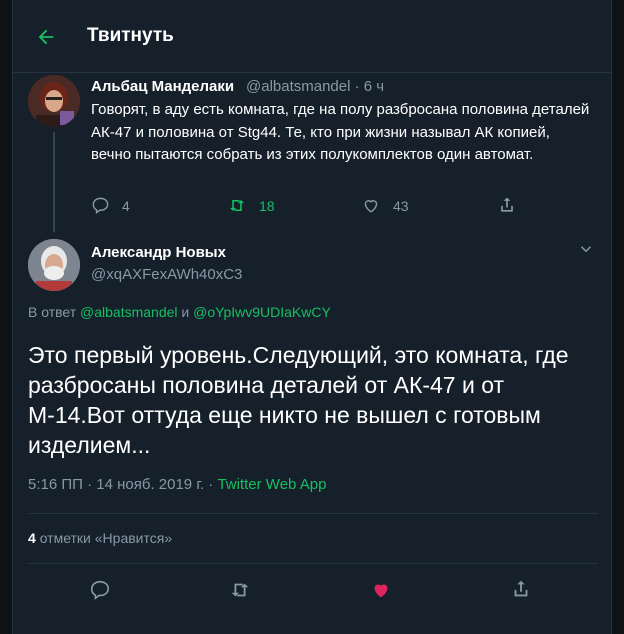  Describe the element at coordinates (54, 182) in the screenshot. I see `thread-line` at that location.